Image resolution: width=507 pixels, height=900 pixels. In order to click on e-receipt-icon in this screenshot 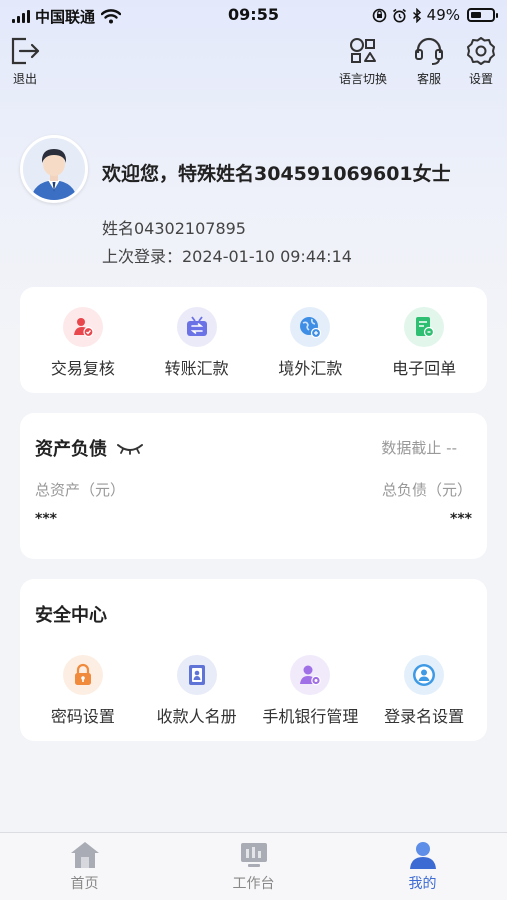, I will do `click(424, 327)`.